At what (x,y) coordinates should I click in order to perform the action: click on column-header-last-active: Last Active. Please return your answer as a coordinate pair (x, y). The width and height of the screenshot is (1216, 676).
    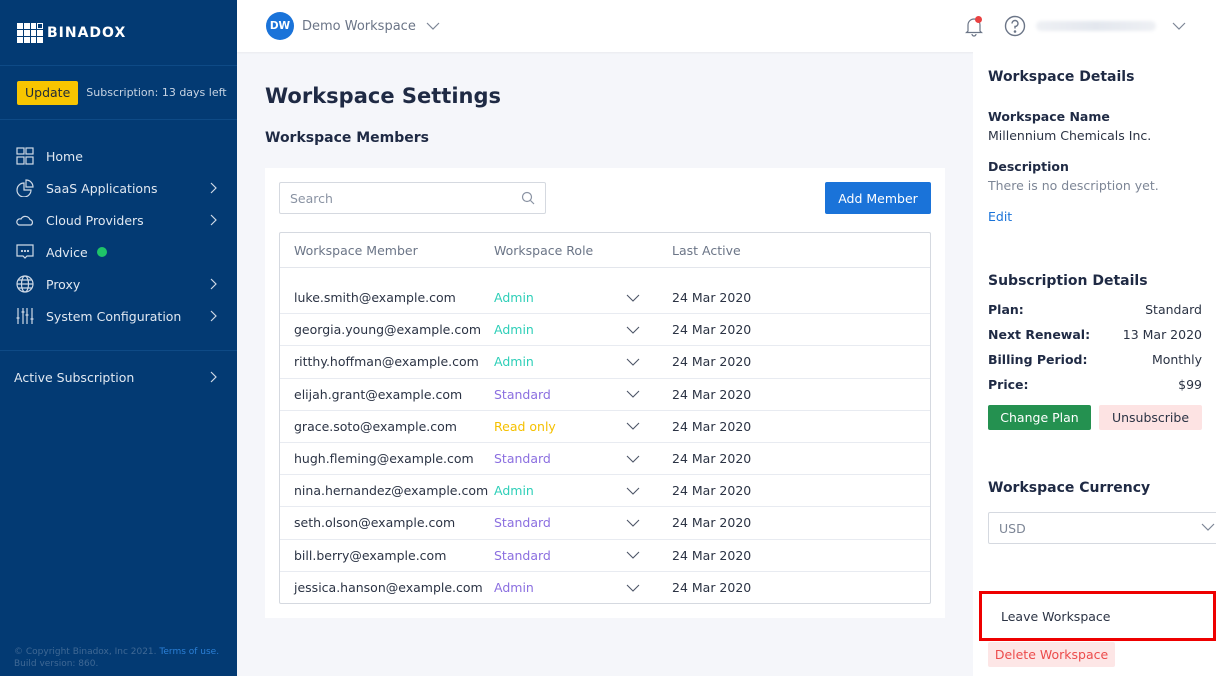
    Looking at the image, I should click on (706, 250).